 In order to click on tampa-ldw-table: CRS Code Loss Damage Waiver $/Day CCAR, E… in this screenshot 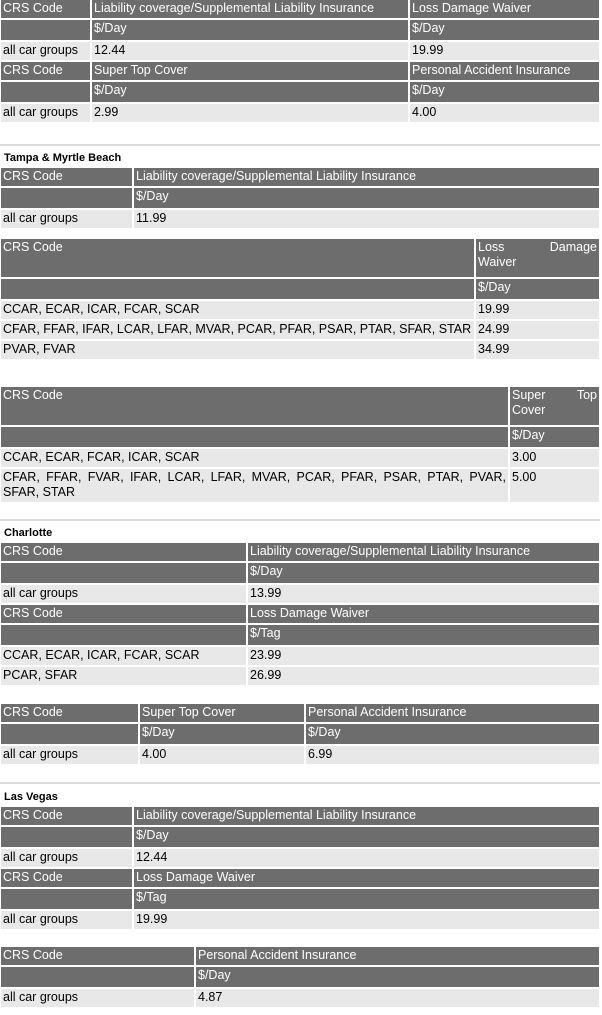, I will do `click(300, 299)`.